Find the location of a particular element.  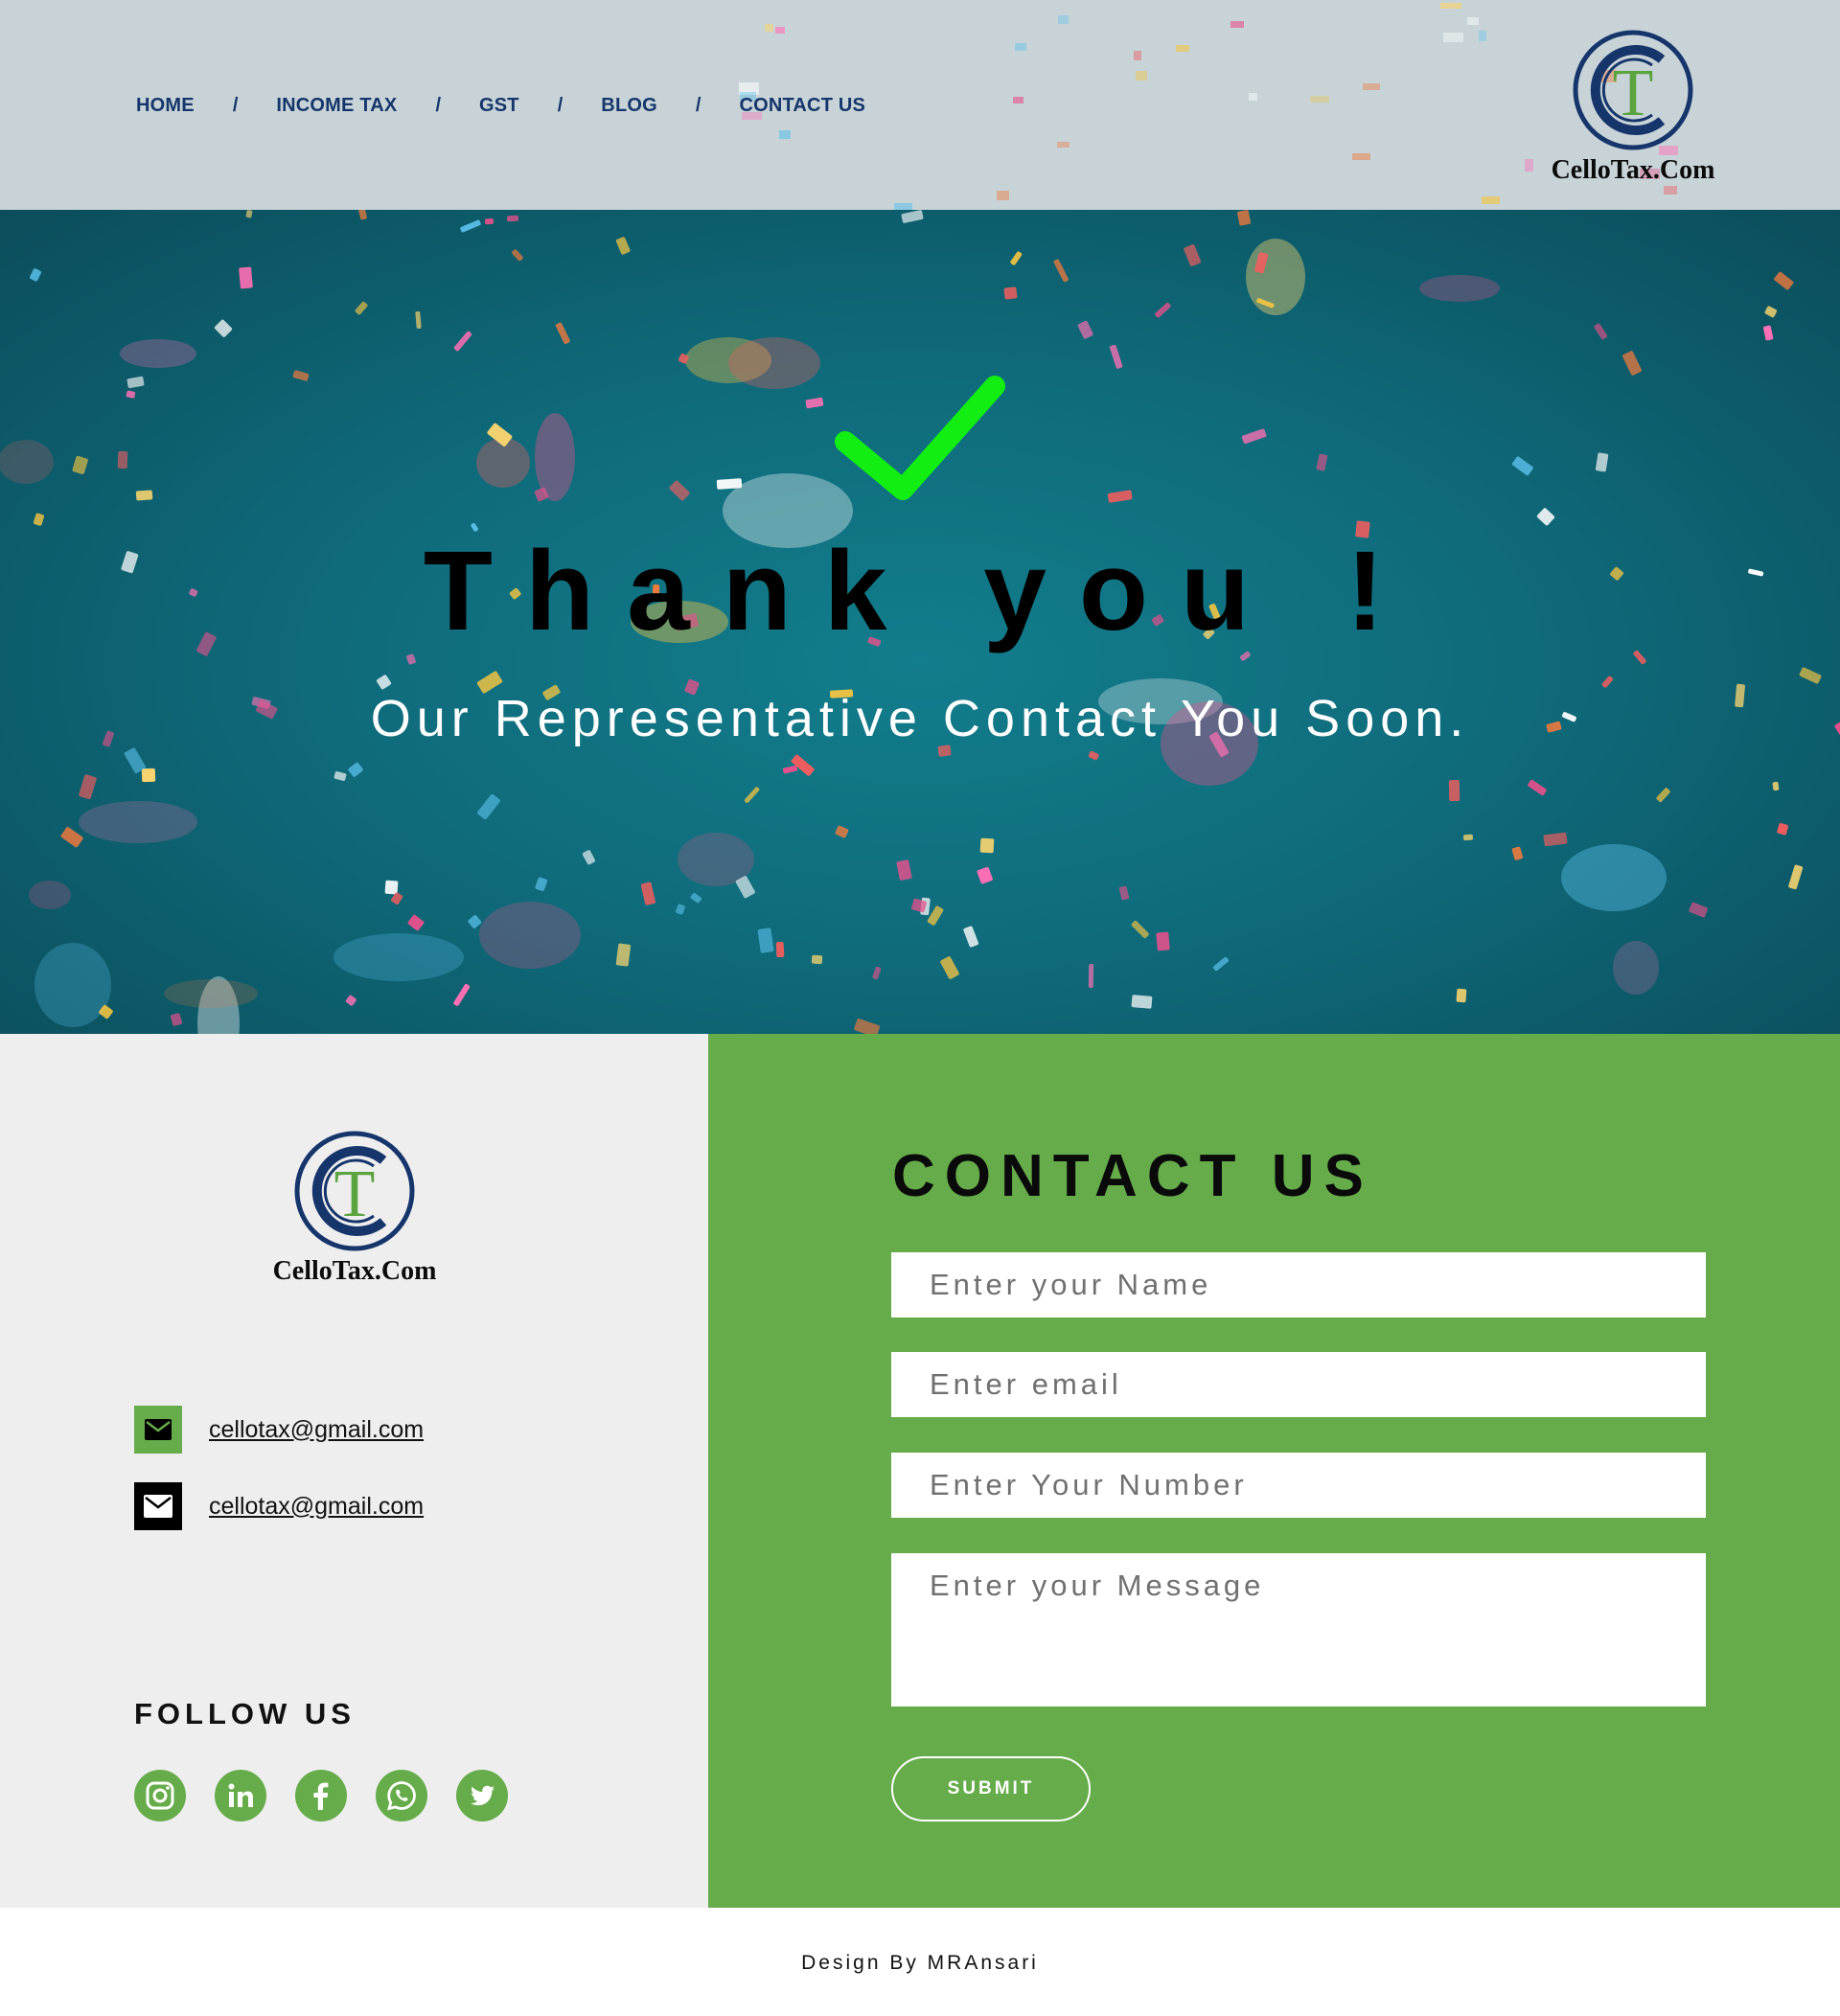

social-links is located at coordinates (321, 1796).